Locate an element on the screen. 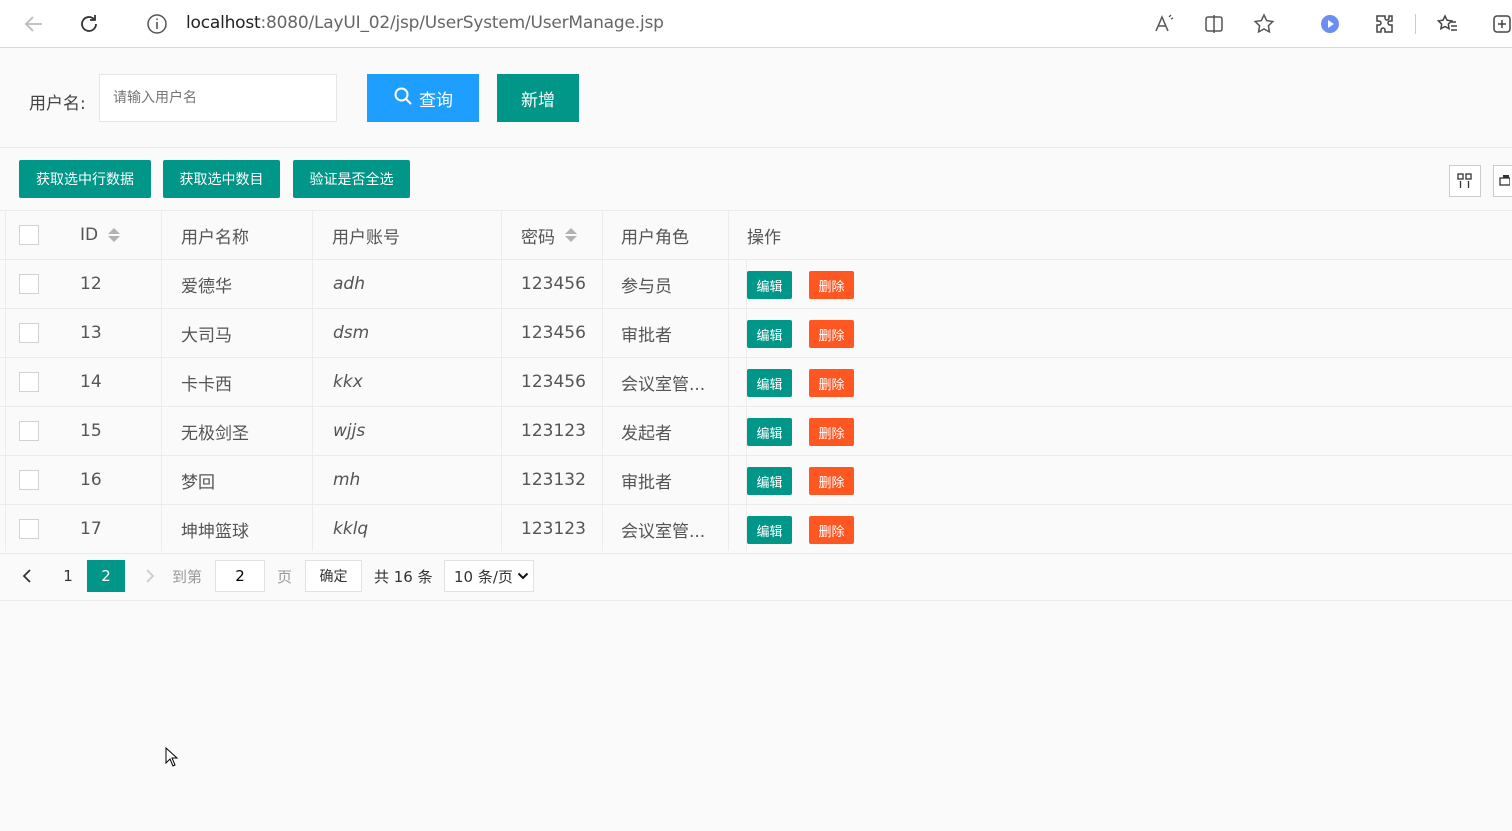  cell-account: wjjs is located at coordinates (349, 431).